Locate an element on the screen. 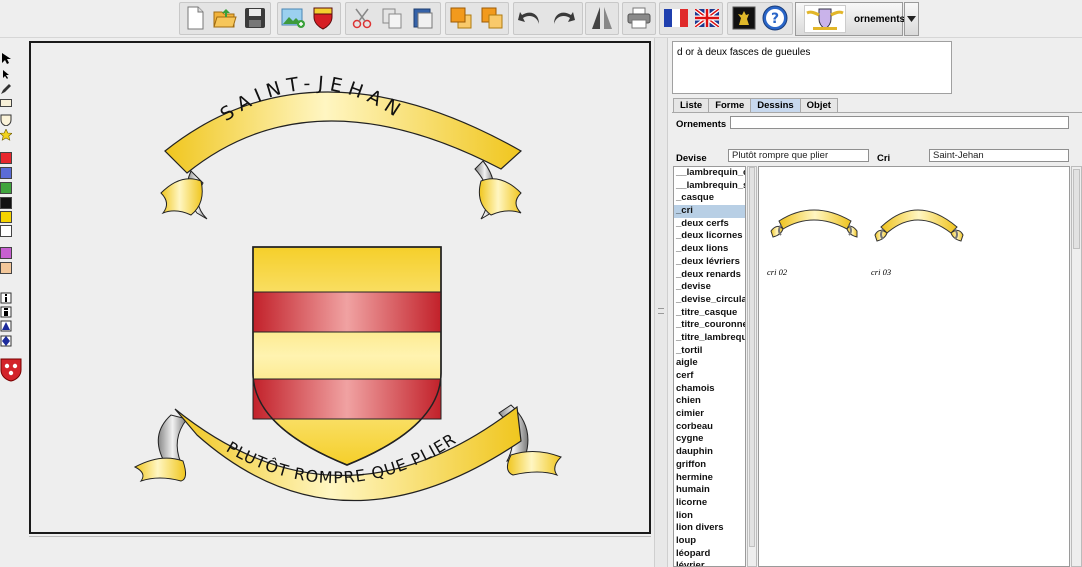 The image size is (1082, 567). chevron-down-icon is located at coordinates (911, 19).